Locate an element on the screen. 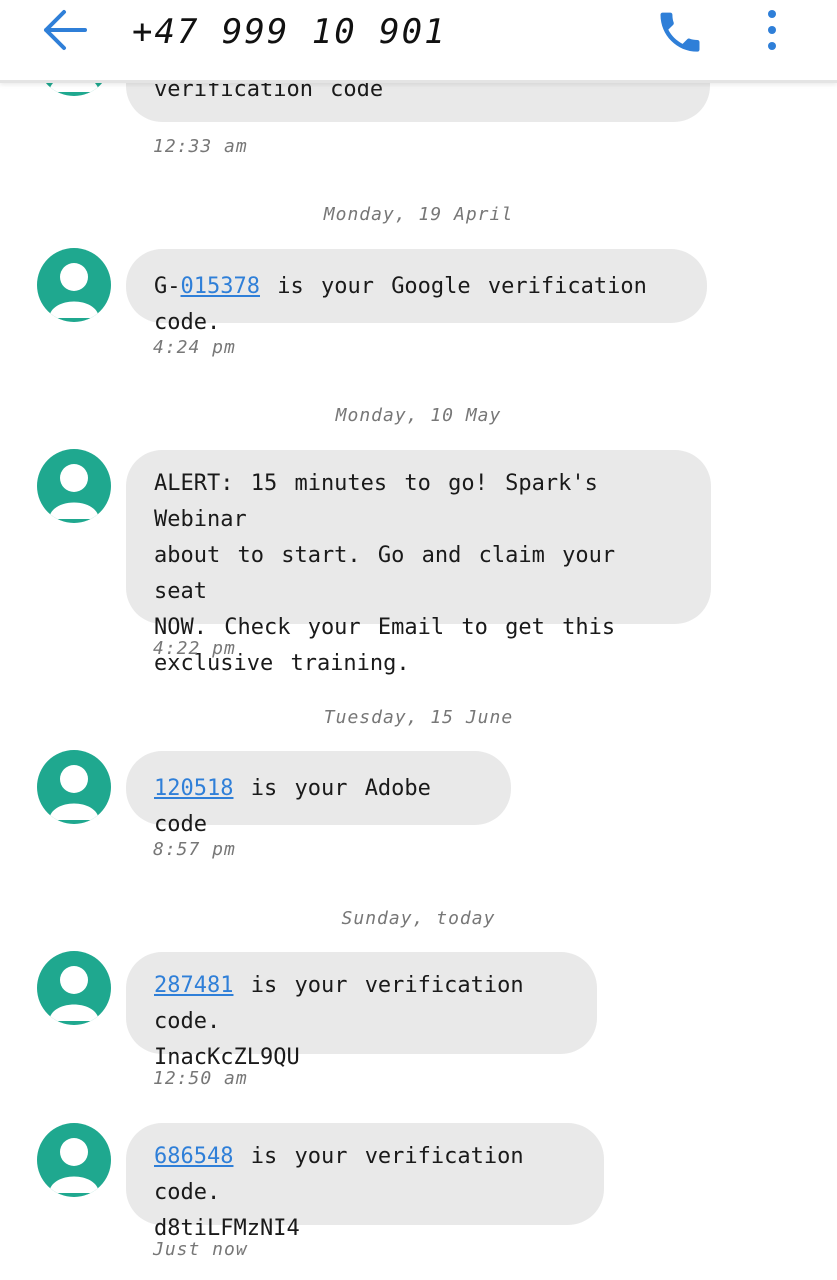 Image resolution: width=837 pixels, height=1280 pixels. message-text-line: ALERT: 15 minutes to go! Spark's Webinar is located at coordinates (376, 501).